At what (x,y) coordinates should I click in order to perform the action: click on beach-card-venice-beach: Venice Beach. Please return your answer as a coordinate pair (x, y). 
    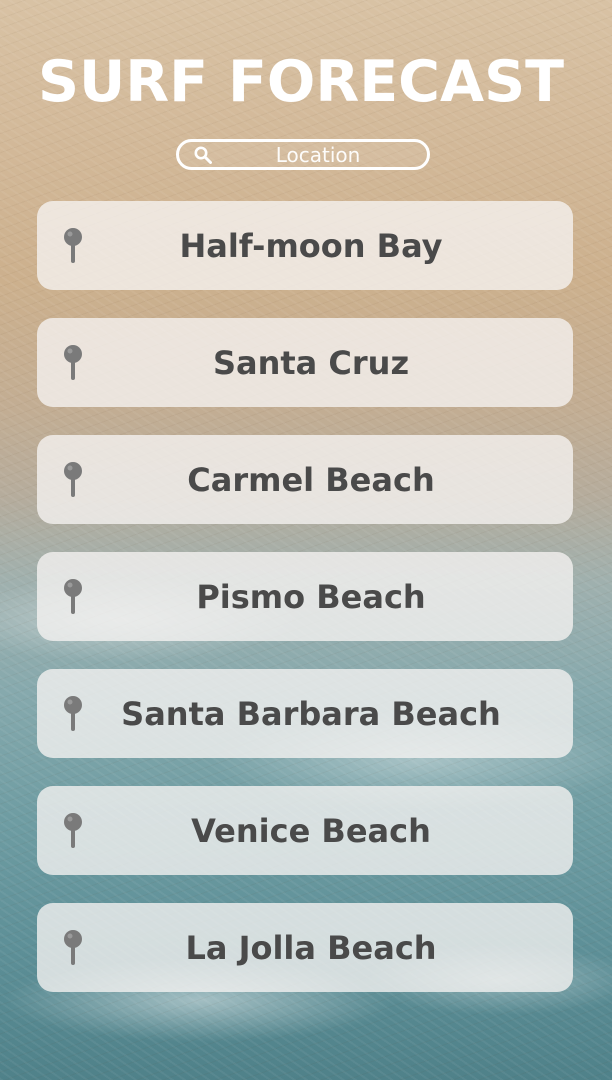
    Looking at the image, I should click on (305, 830).